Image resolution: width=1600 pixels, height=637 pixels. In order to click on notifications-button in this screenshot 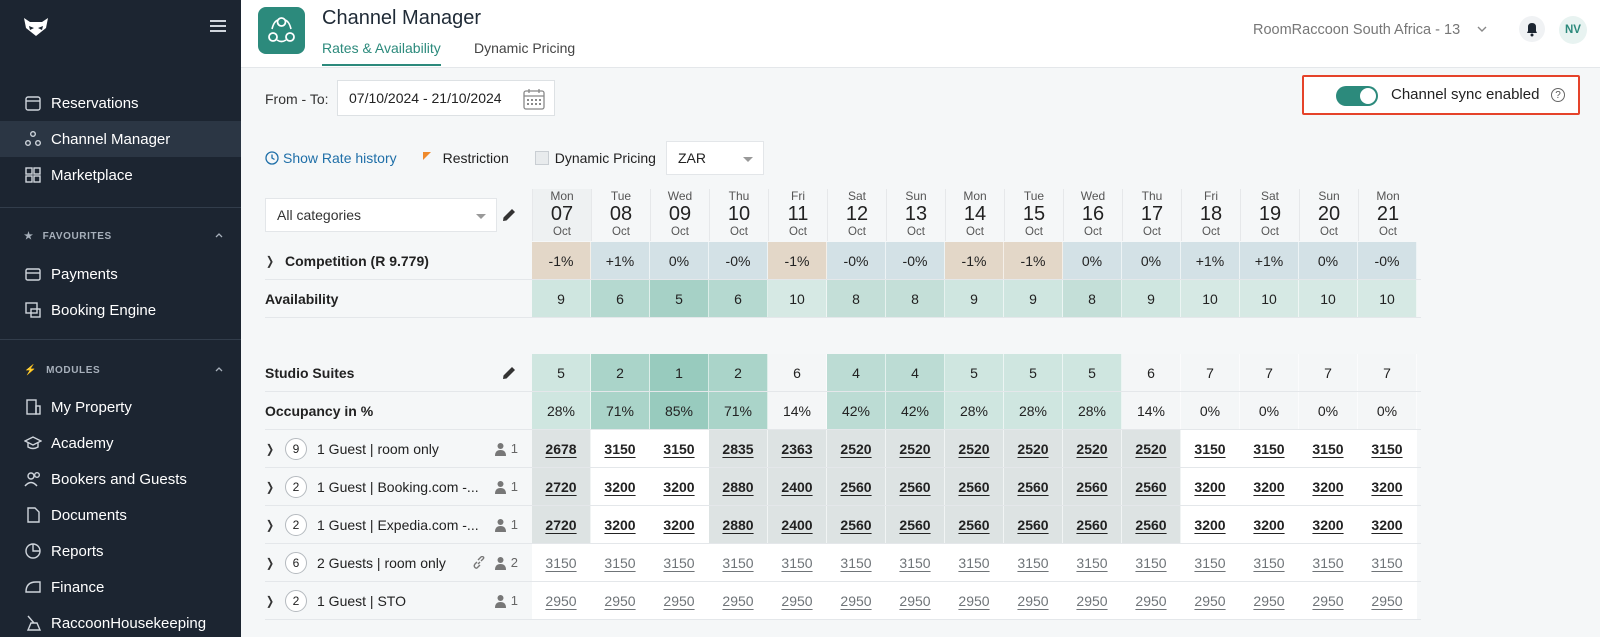, I will do `click(1532, 29)`.